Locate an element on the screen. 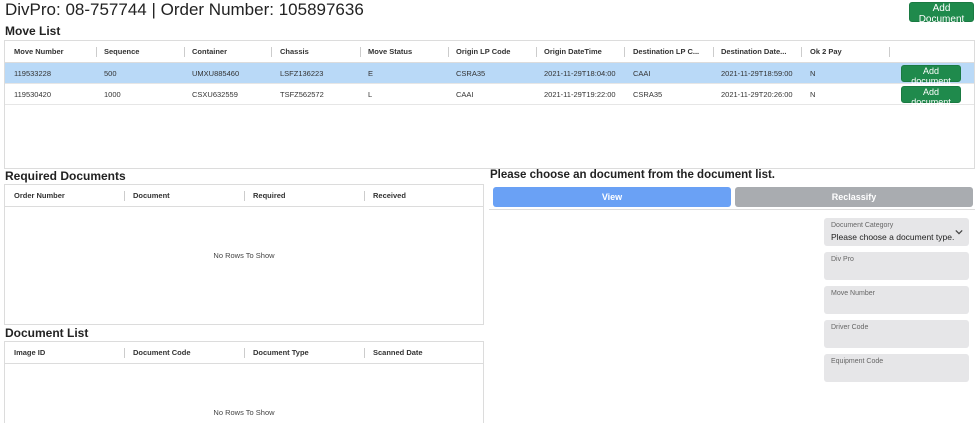  col-required: Required is located at coordinates (269, 196).